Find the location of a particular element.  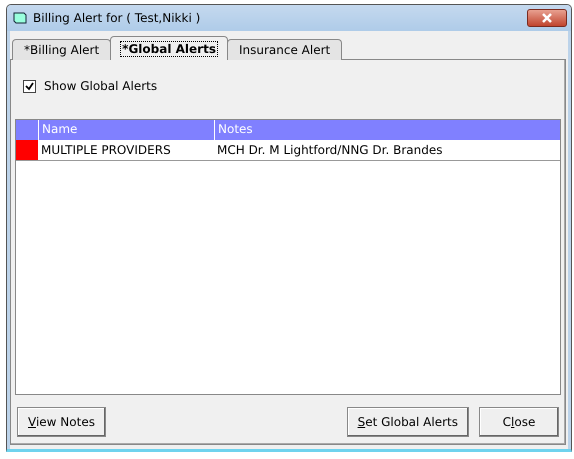

close-button is located at coordinates (547, 18).